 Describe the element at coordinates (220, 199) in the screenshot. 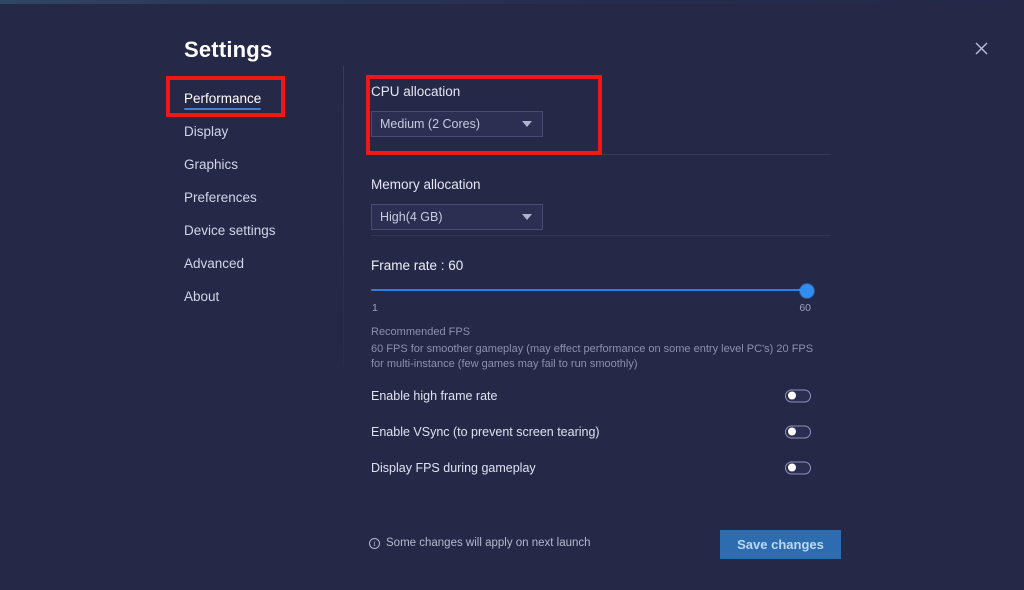

I see `sidebar-item-preferences: Preferences` at that location.